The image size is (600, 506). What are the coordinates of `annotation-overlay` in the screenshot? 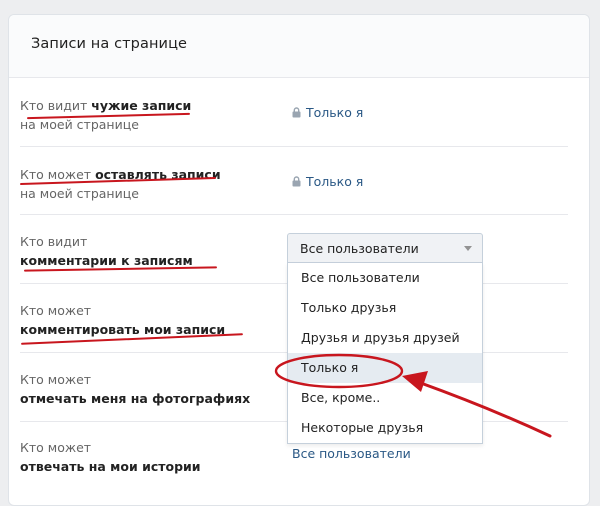 It's located at (413, 395).